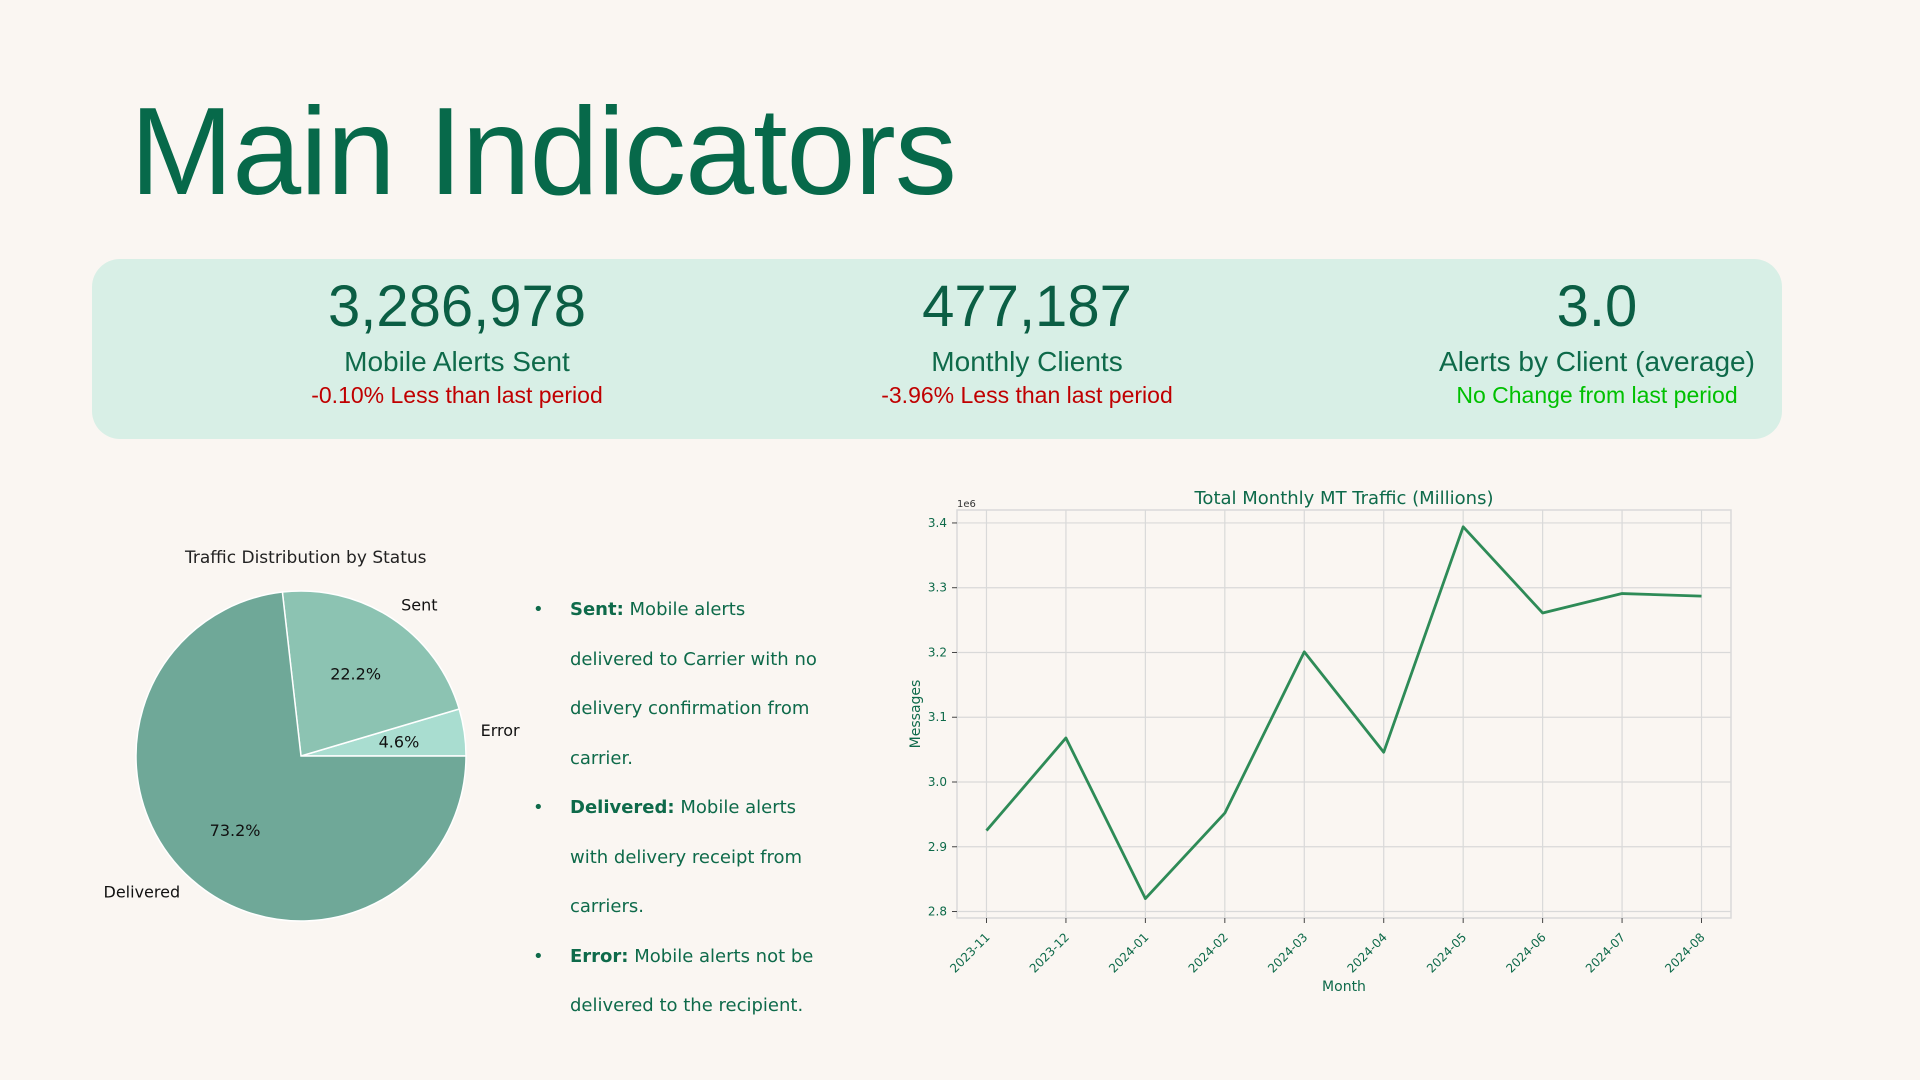  What do you see at coordinates (966, 504) in the screenshot?
I see `y-offset-label: 1e6` at bounding box center [966, 504].